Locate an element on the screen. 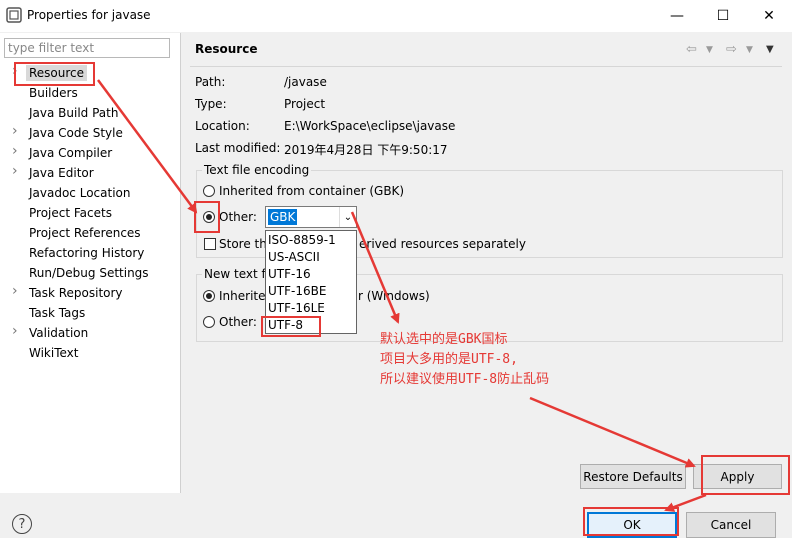 This screenshot has width=792, height=538. arrow-to-other-radio is located at coordinates (147, 146).